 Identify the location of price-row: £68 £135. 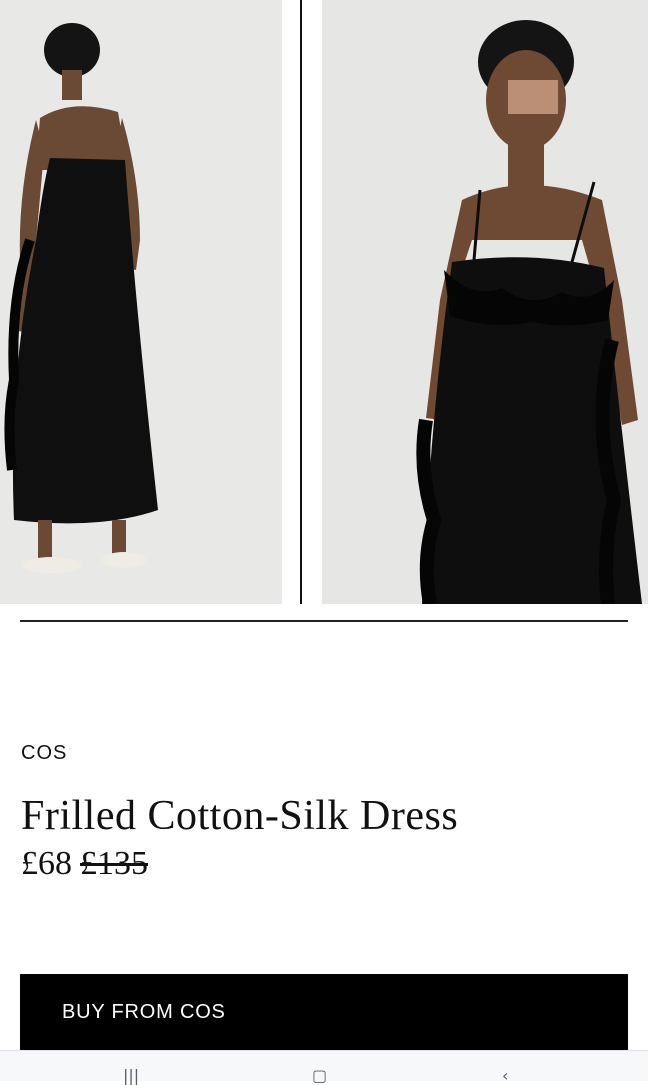
(84, 864).